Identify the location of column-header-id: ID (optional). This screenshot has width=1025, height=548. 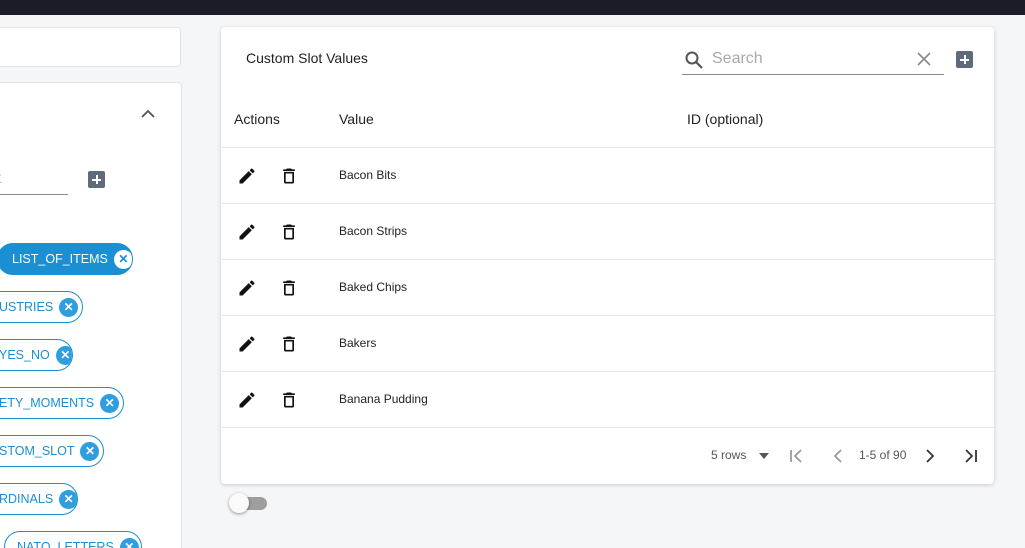
(725, 119).